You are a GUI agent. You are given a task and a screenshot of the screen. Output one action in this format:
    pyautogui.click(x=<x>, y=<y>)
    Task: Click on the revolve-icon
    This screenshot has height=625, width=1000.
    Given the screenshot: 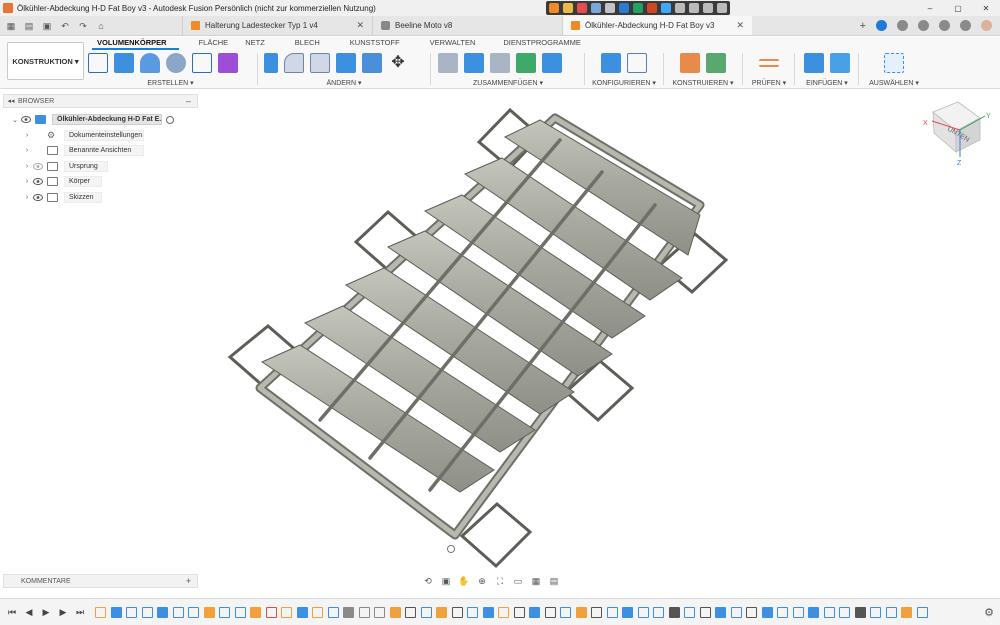 What is the action you would take?
    pyautogui.click(x=150, y=63)
    